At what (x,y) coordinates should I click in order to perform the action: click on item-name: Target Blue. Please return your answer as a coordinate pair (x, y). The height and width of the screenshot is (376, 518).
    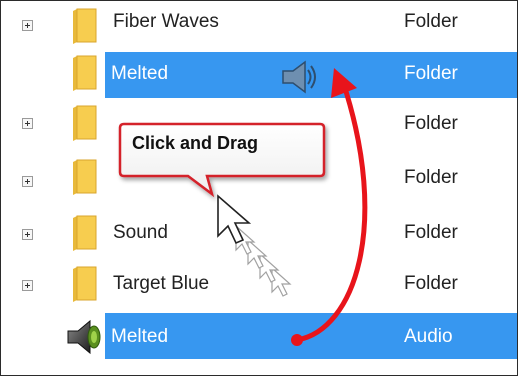
    Looking at the image, I should click on (161, 283).